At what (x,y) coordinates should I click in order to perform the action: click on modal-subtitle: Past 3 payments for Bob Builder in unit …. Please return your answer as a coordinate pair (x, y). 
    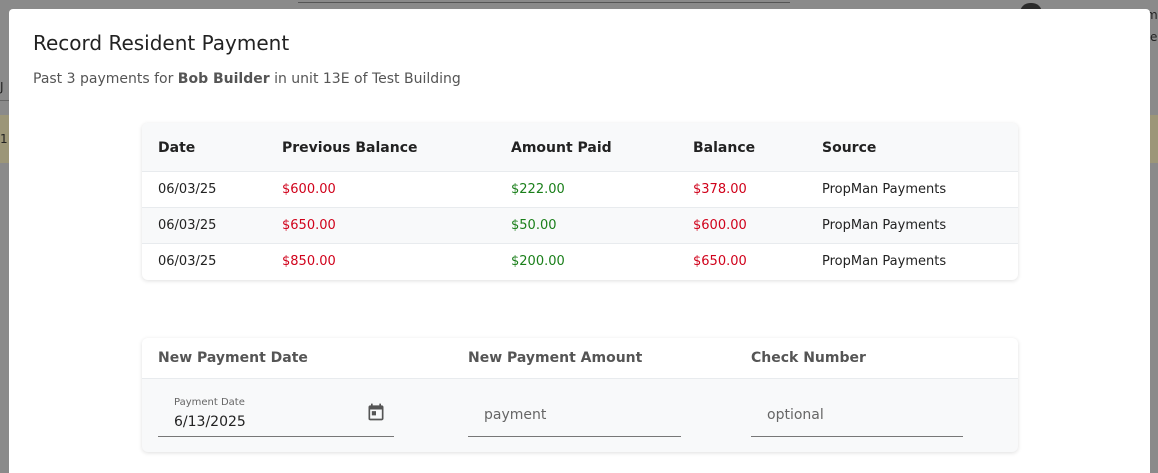
    Looking at the image, I should click on (247, 79).